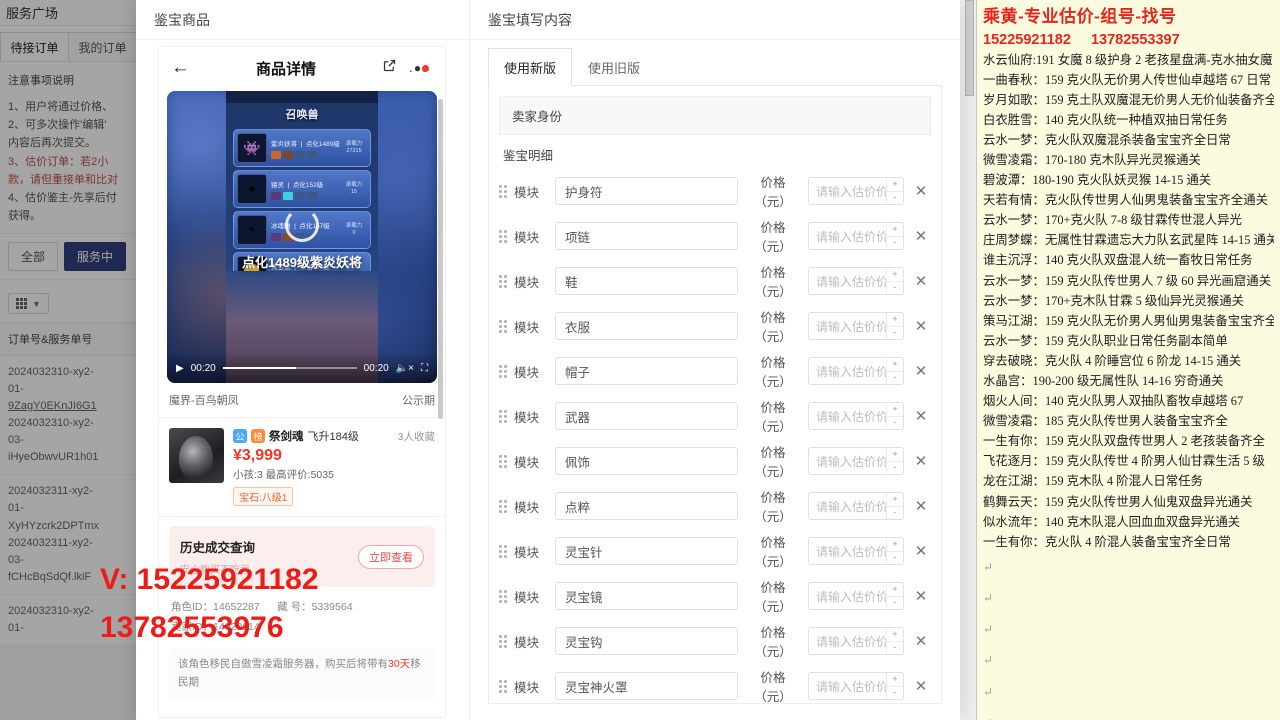 The width and height of the screenshot is (1280, 720). What do you see at coordinates (646, 686) in the screenshot?
I see `module-name-input: 灵宝神火罩` at bounding box center [646, 686].